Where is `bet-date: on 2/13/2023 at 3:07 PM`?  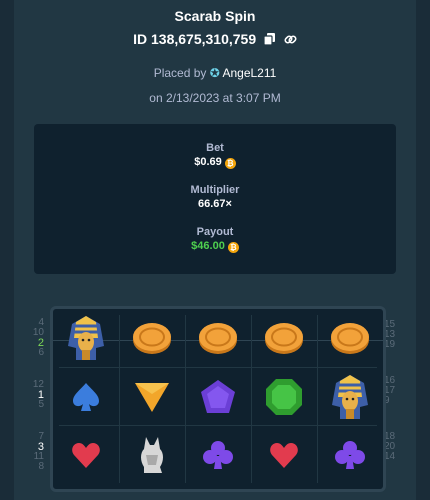 bet-date: on 2/13/2023 at 3:07 PM is located at coordinates (215, 98).